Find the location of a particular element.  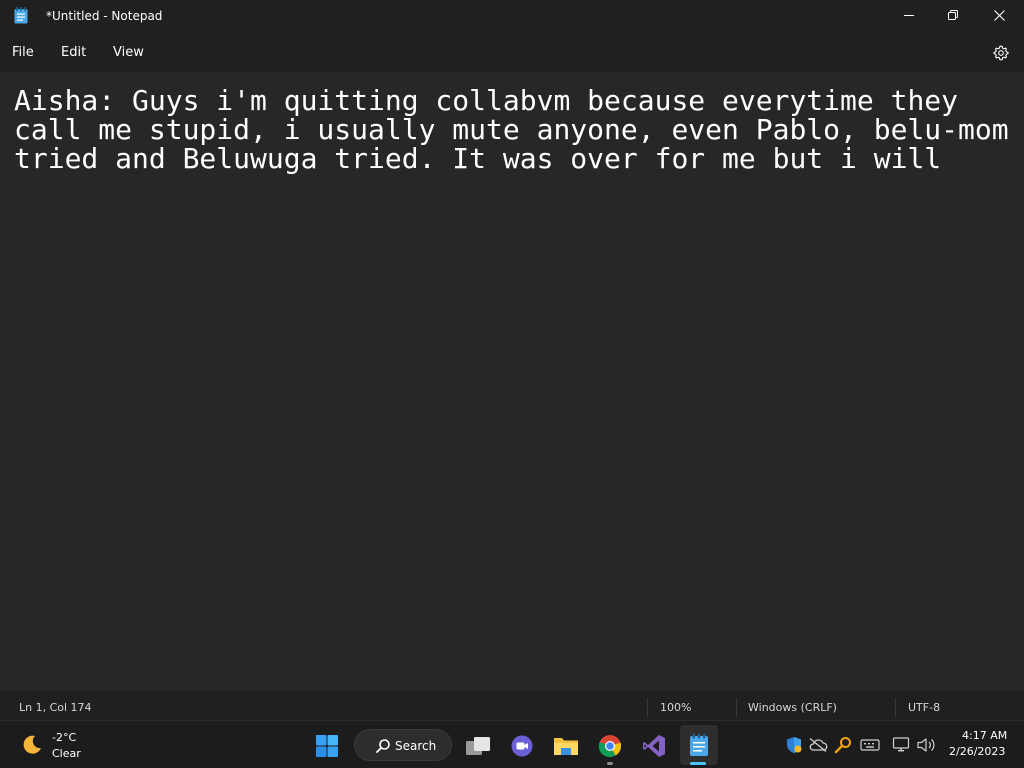

onedrive-tray-button is located at coordinates (818, 745).